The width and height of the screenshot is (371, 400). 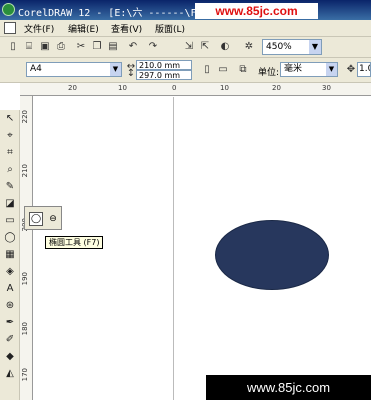 I want to click on text-tool-icon: A, so click(x=10, y=289).